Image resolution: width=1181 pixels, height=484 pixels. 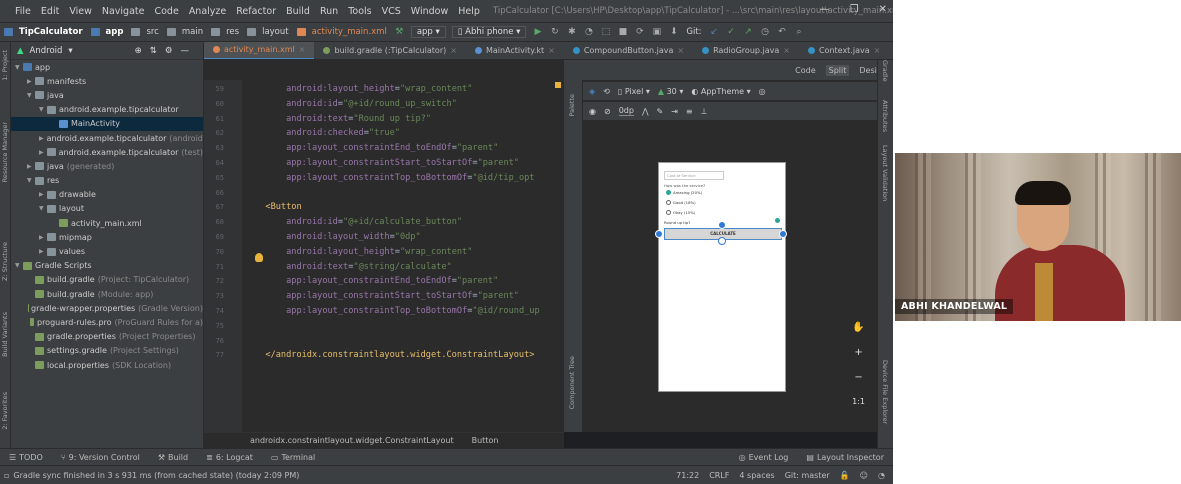 What do you see at coordinates (342, 32) in the screenshot?
I see `nav-crumb-file: activity_main.xml` at bounding box center [342, 32].